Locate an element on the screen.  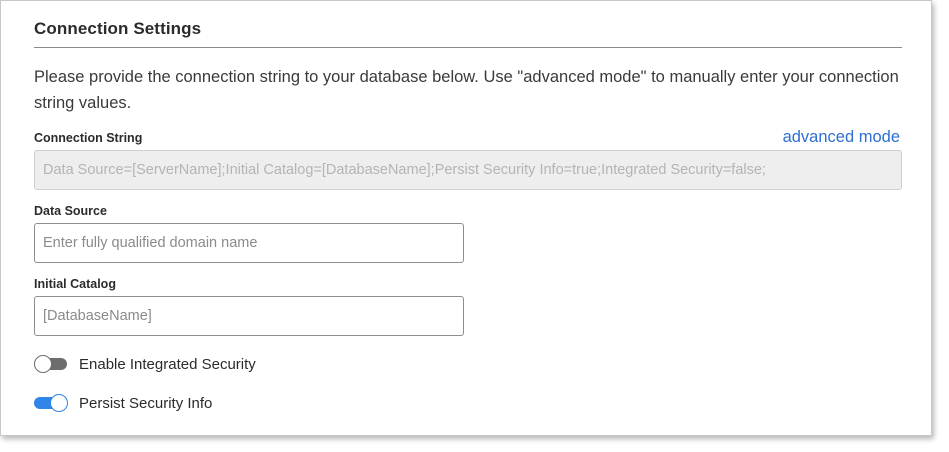
initial-catalog-label: Initial Catalog is located at coordinates (75, 284).